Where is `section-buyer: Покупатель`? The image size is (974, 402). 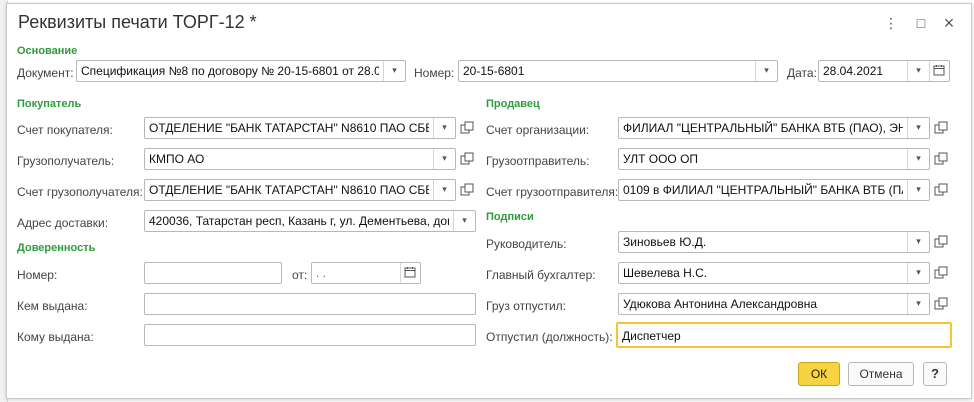 section-buyer: Покупатель is located at coordinates (49, 104).